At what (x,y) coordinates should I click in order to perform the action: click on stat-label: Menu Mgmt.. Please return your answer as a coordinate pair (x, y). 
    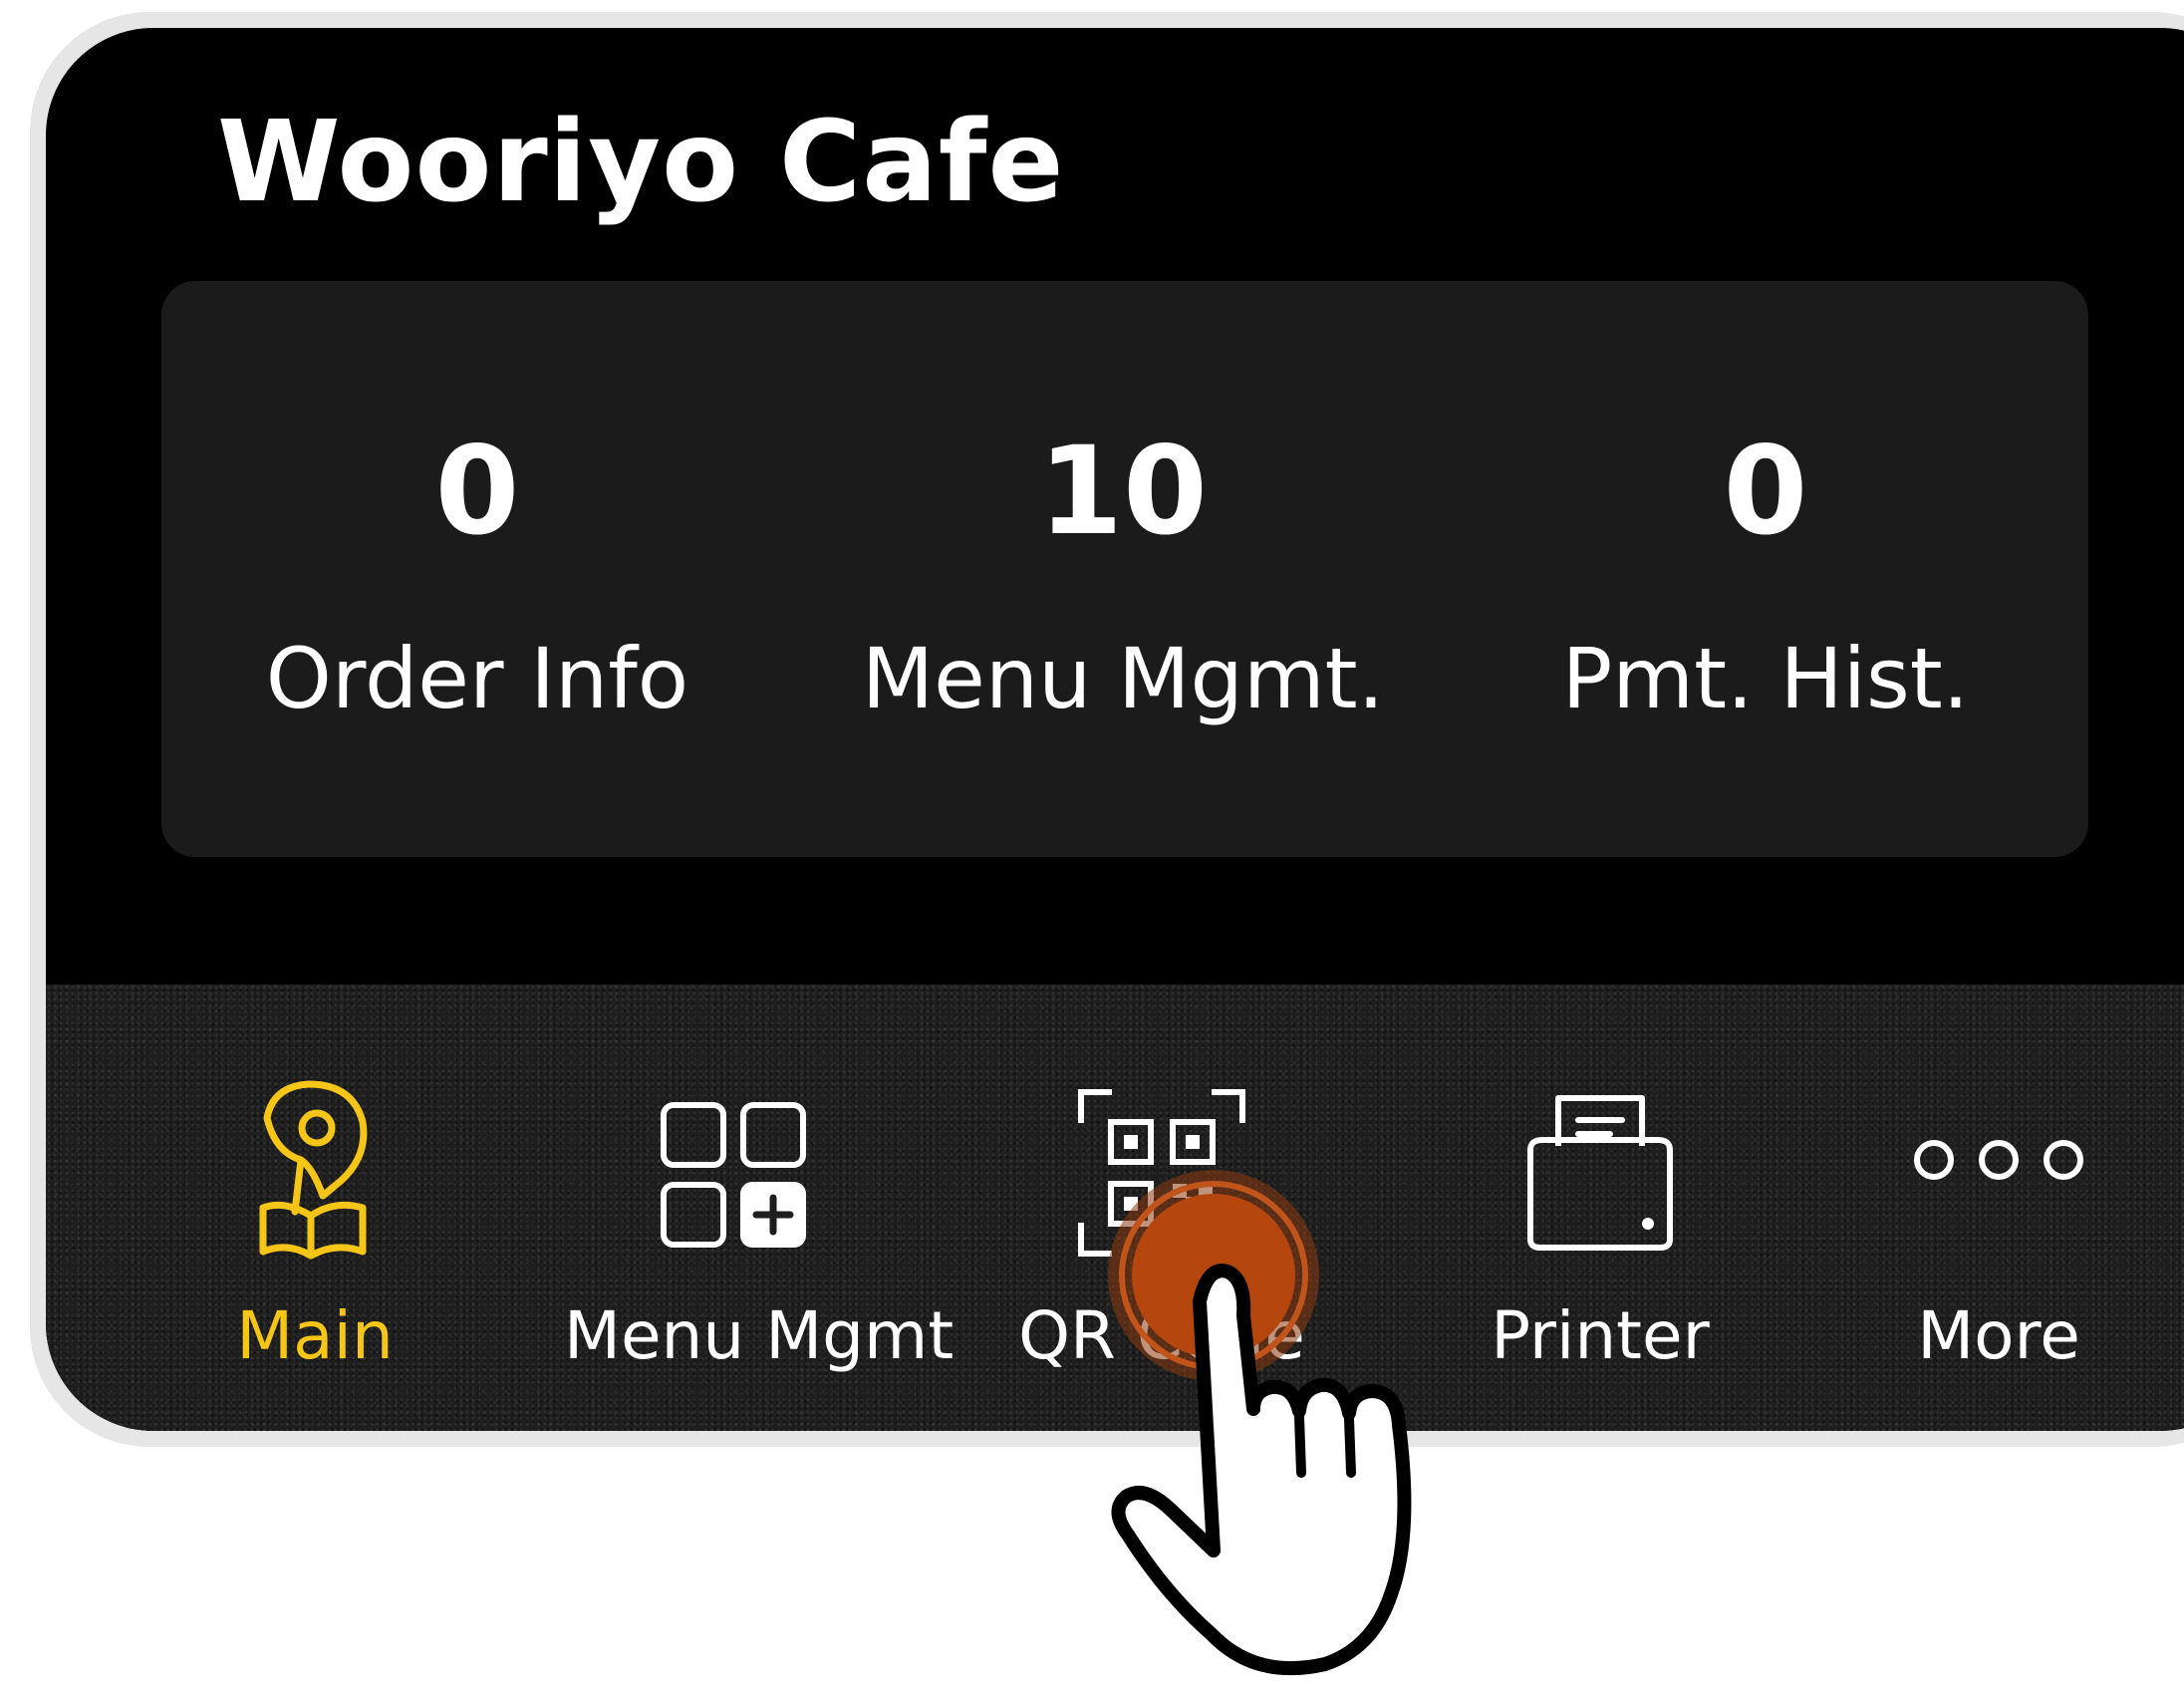
    Looking at the image, I should click on (1123, 678).